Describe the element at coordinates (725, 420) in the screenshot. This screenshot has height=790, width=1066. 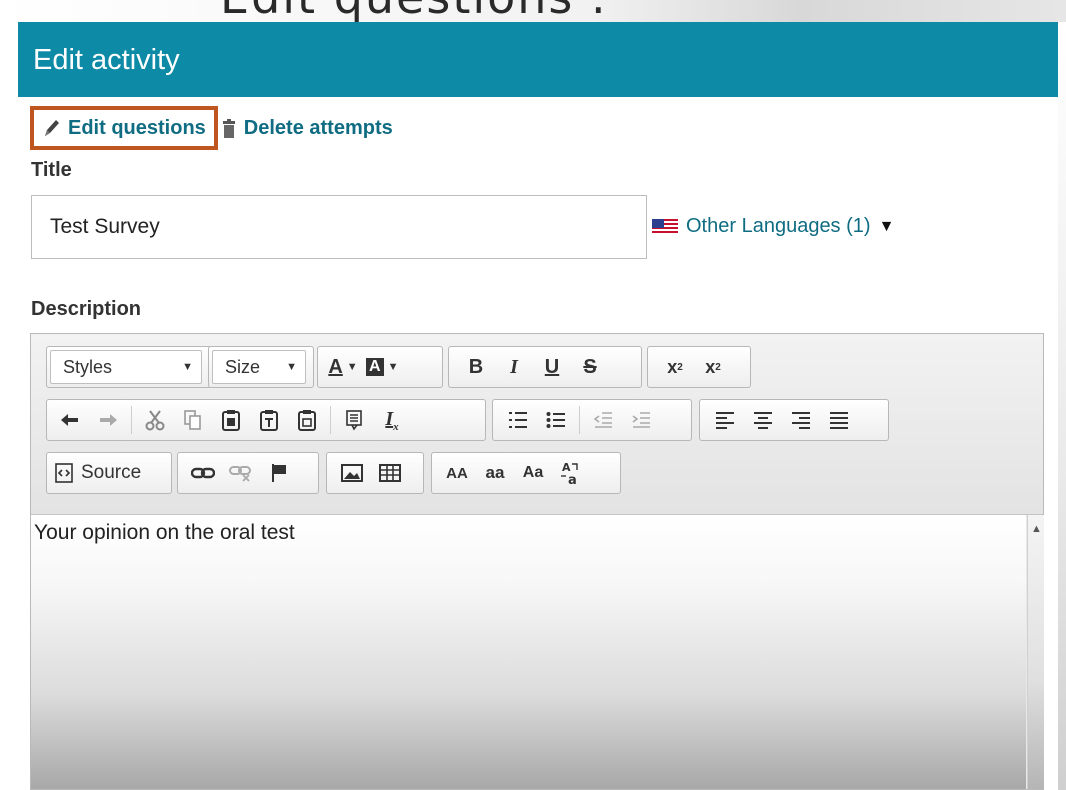
I see `align-left-icon` at that location.